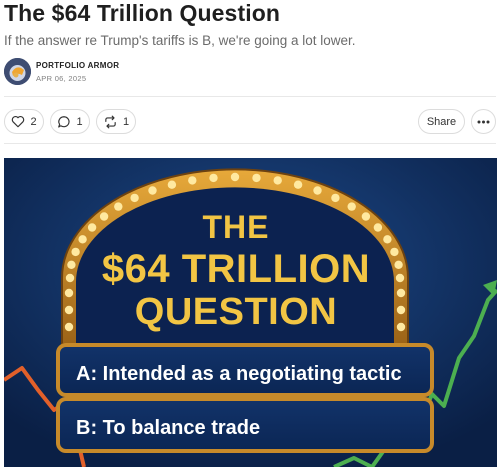  I want to click on option-a-text: A: Intended as a negotiating tactic, so click(239, 374).